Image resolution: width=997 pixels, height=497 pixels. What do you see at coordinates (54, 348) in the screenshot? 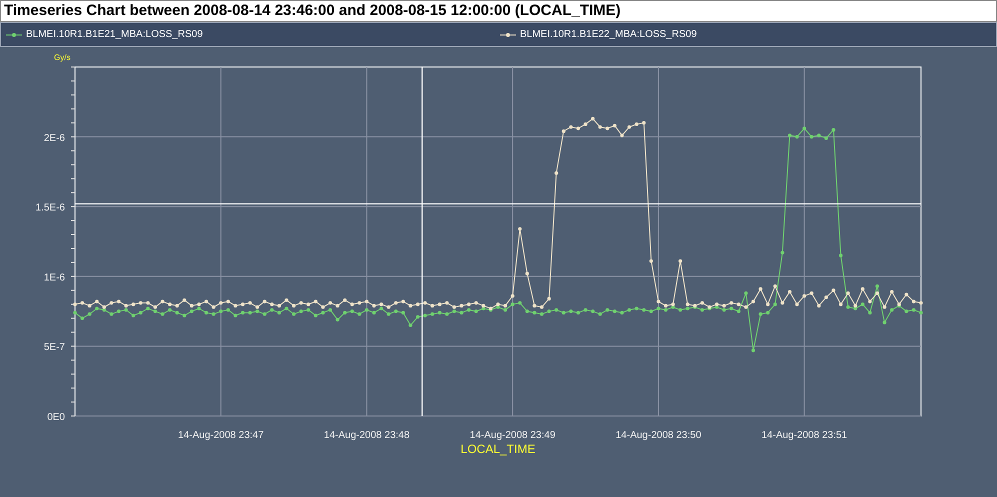
I see `y-tick-label: 5E-7` at bounding box center [54, 348].